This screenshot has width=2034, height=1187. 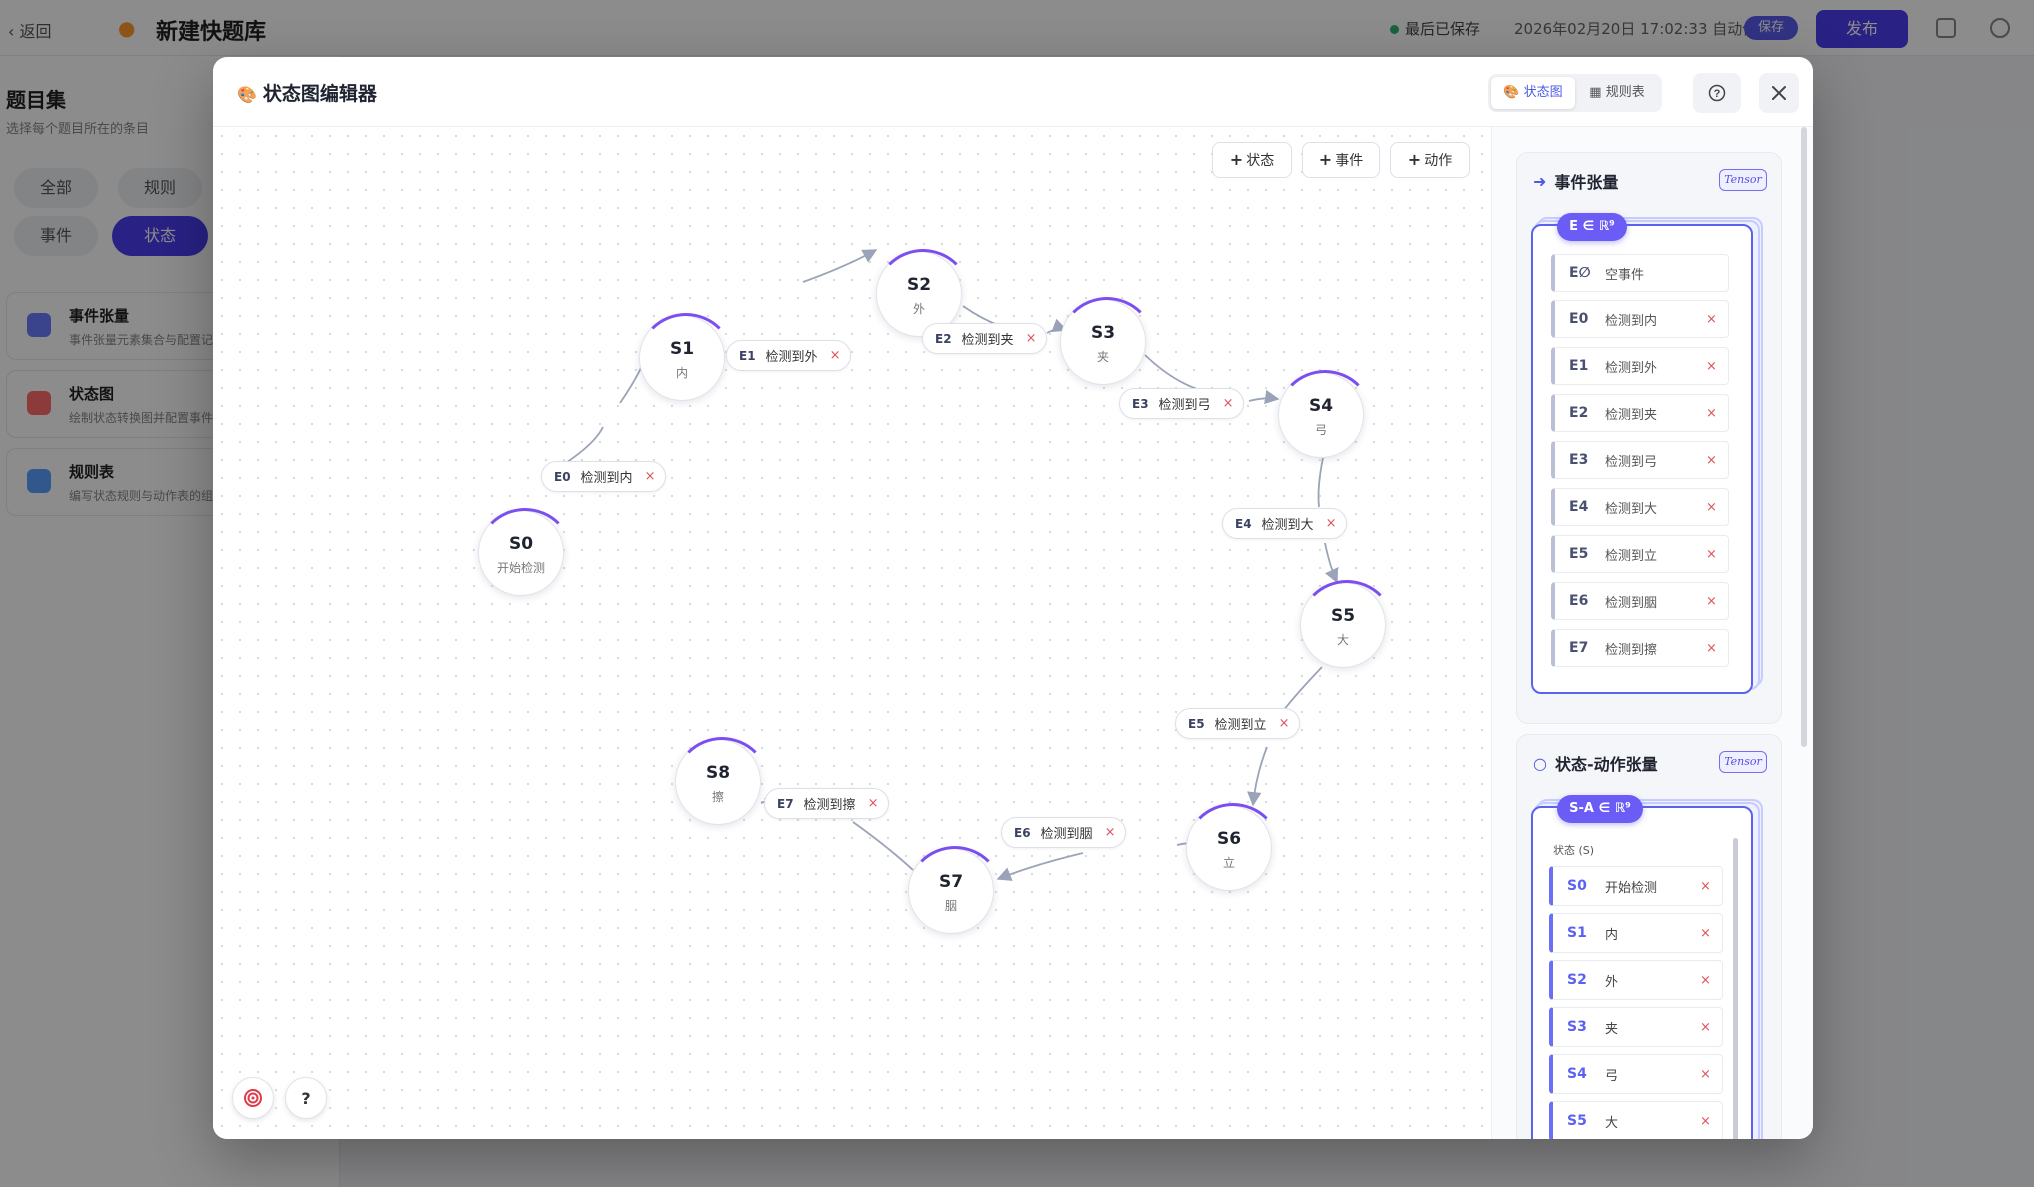 What do you see at coordinates (1579, 366) in the screenshot?
I see `event-row-id: E1` at bounding box center [1579, 366].